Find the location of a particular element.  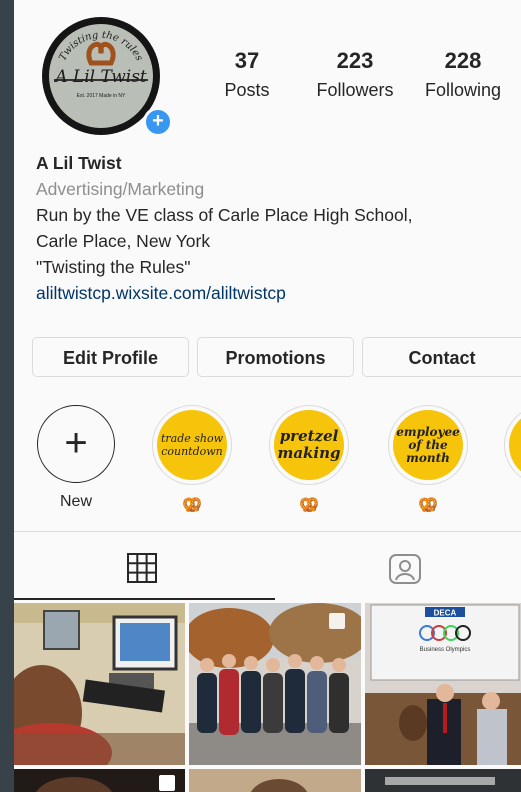

highlight-more-partial is located at coordinates (512, 445).